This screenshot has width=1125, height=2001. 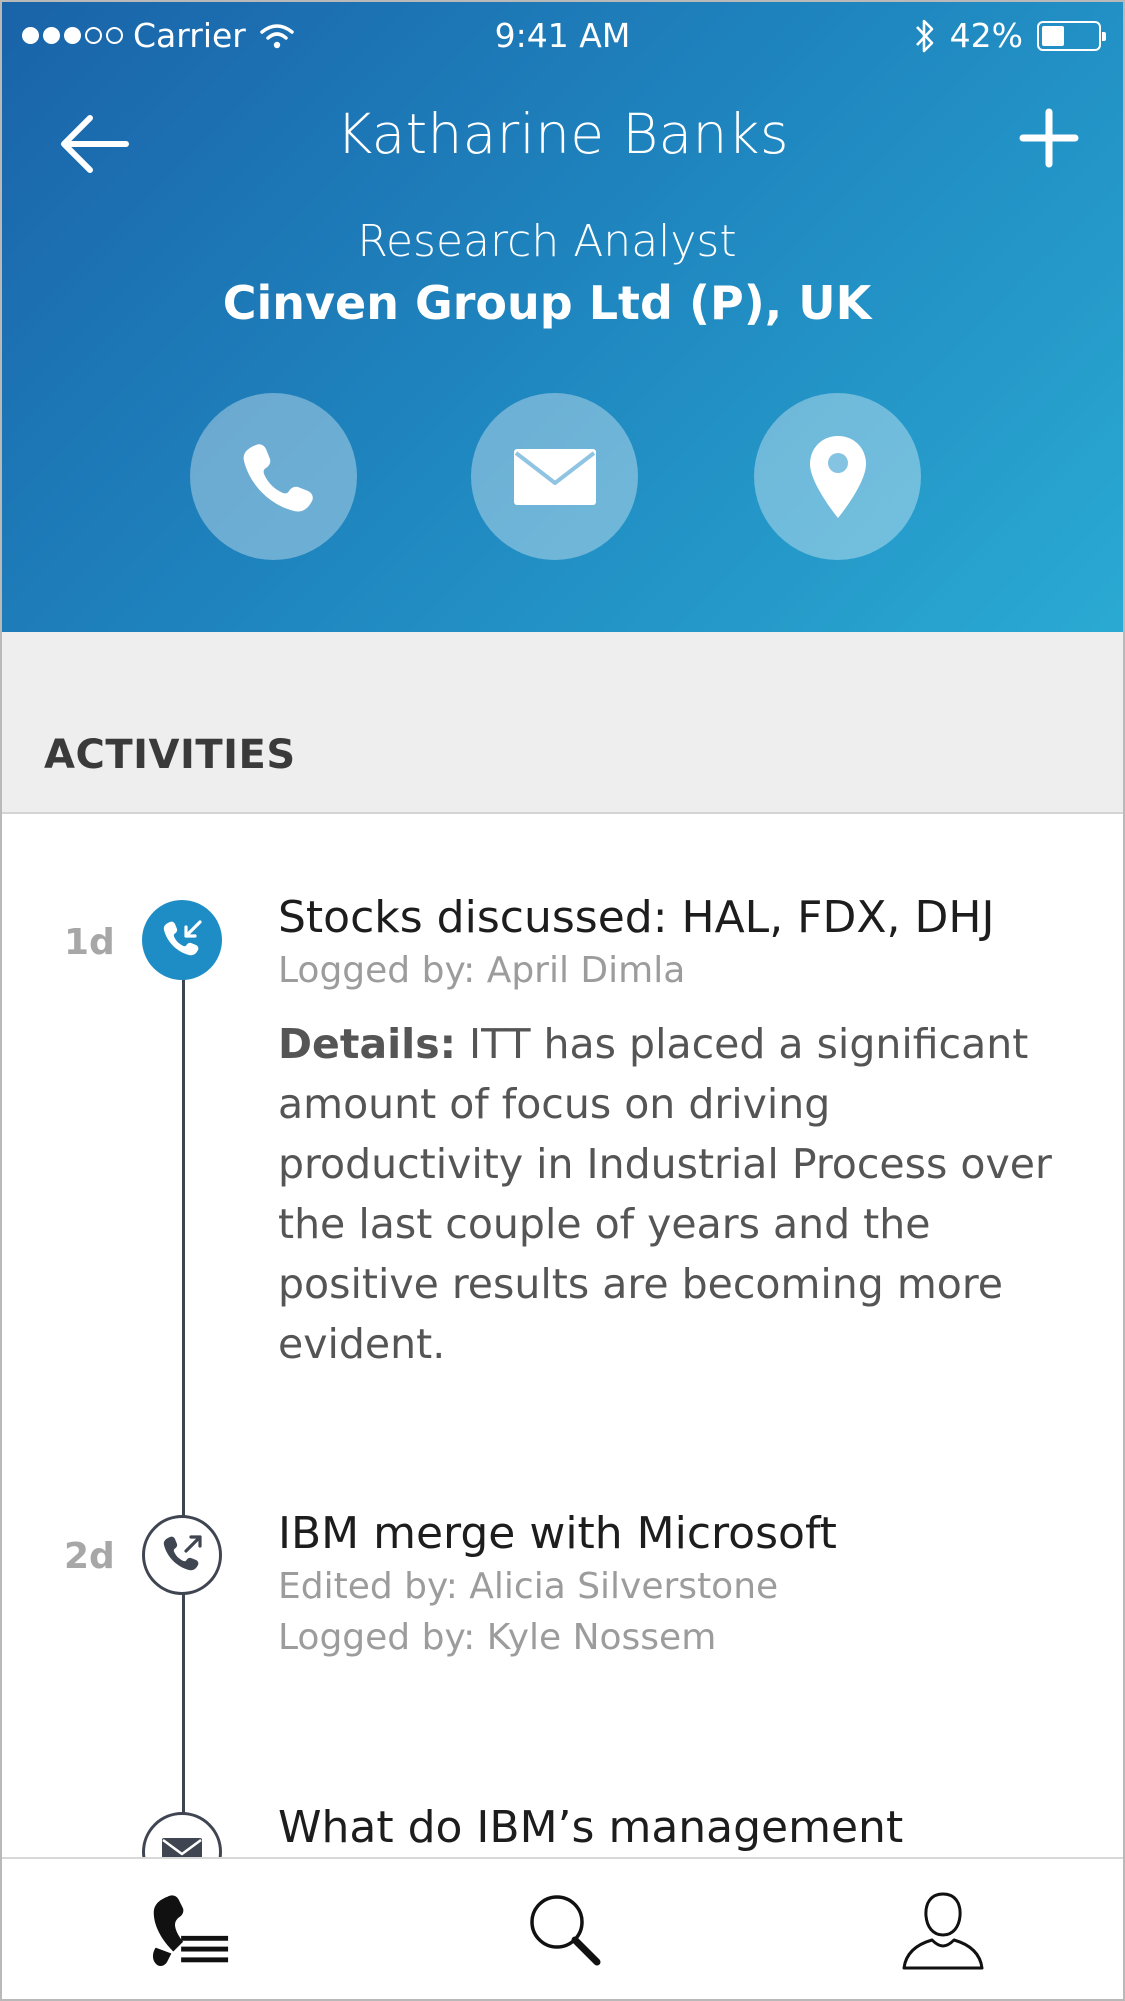 I want to click on activity-edited-by: Edited by: Alicia Silverstone, so click(x=528, y=1586).